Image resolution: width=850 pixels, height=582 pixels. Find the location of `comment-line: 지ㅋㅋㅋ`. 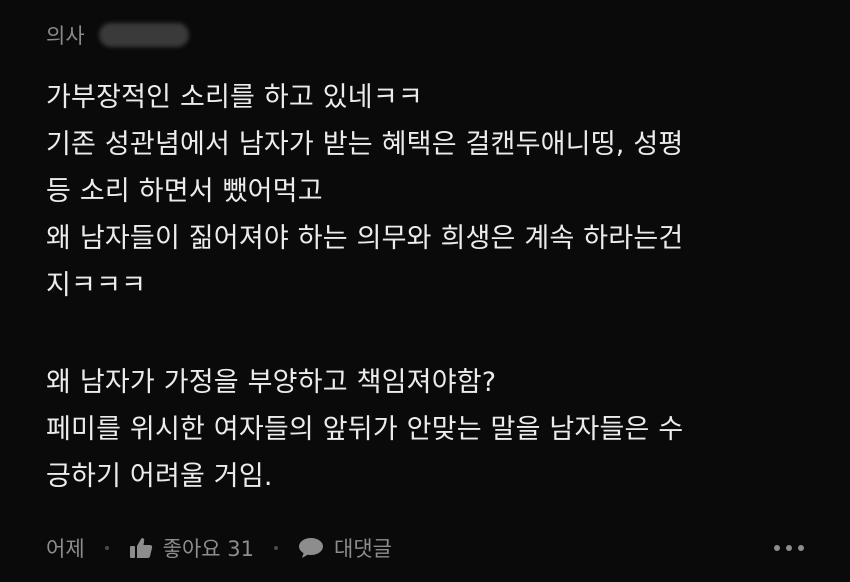

comment-line: 지ㅋㅋㅋ is located at coordinates (96, 285).